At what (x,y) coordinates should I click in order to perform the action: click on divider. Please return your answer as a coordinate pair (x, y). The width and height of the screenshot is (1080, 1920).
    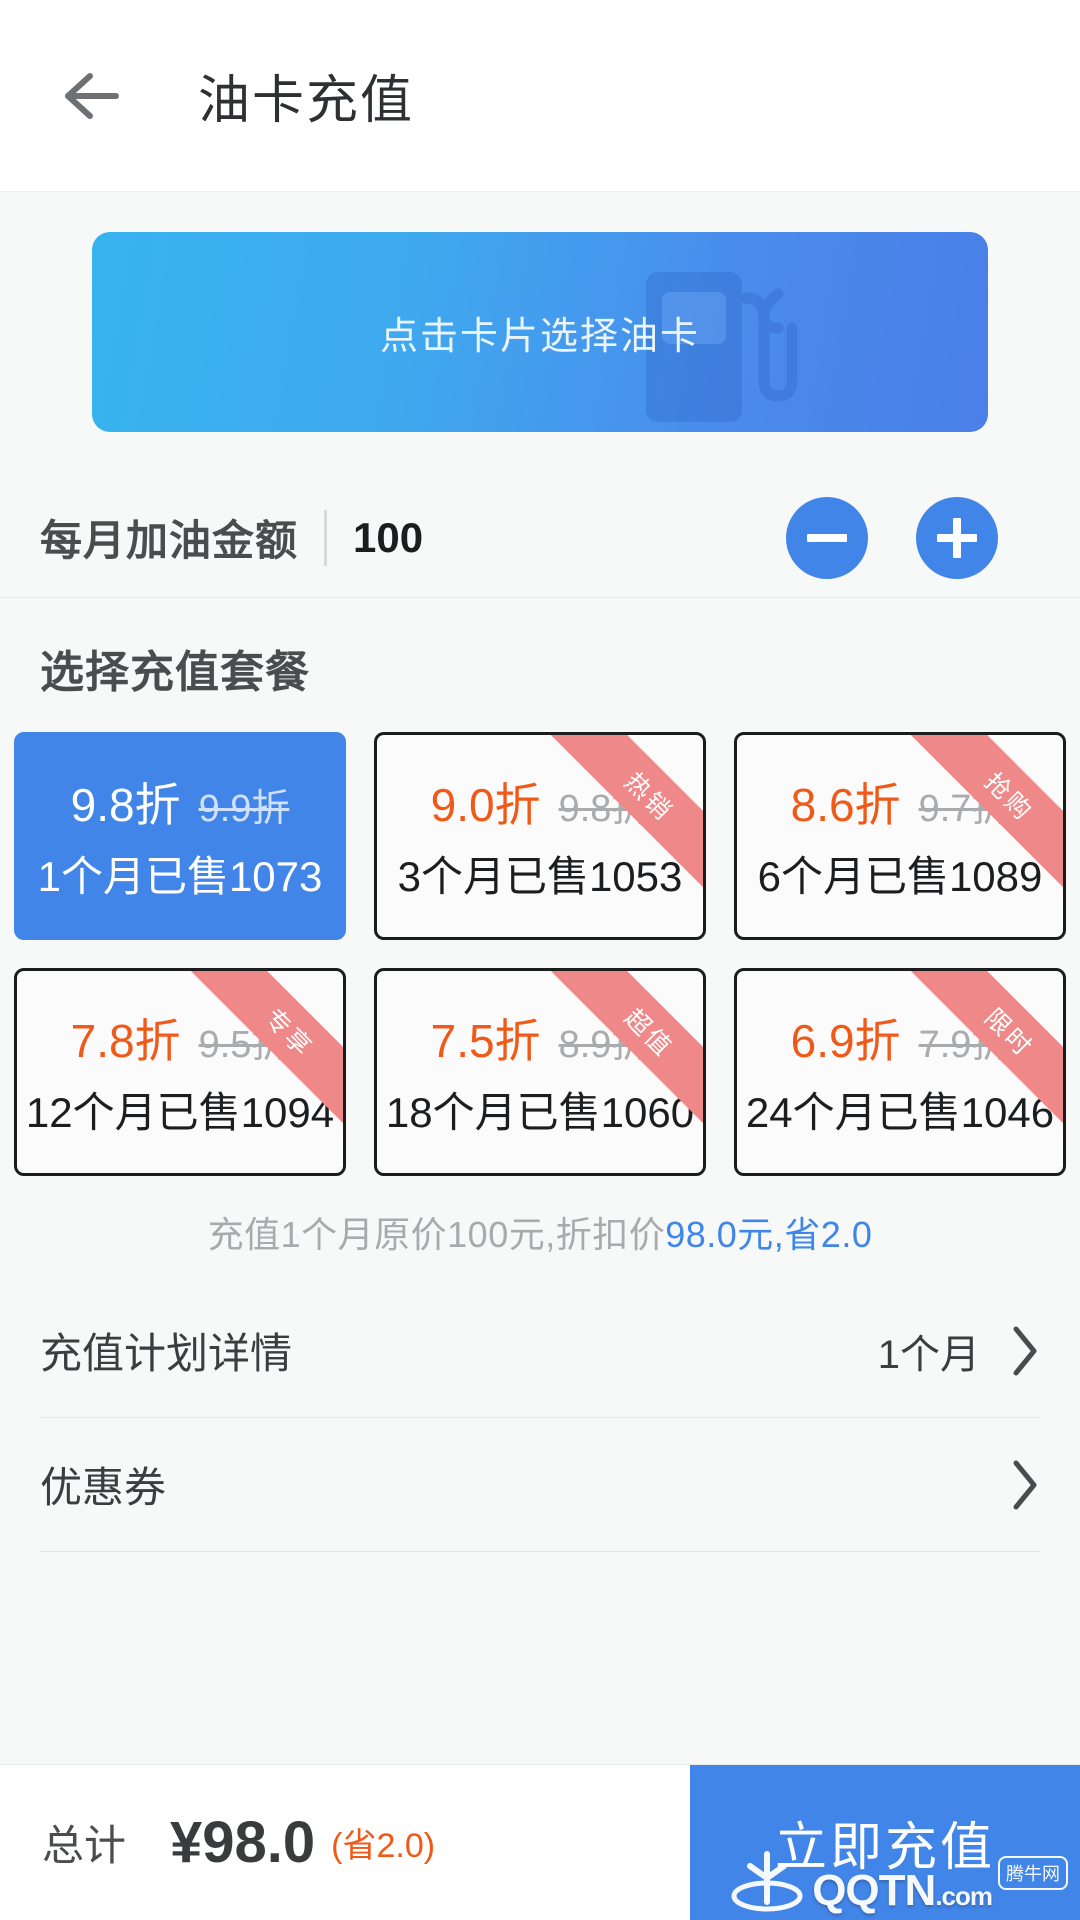
    Looking at the image, I should click on (326, 537).